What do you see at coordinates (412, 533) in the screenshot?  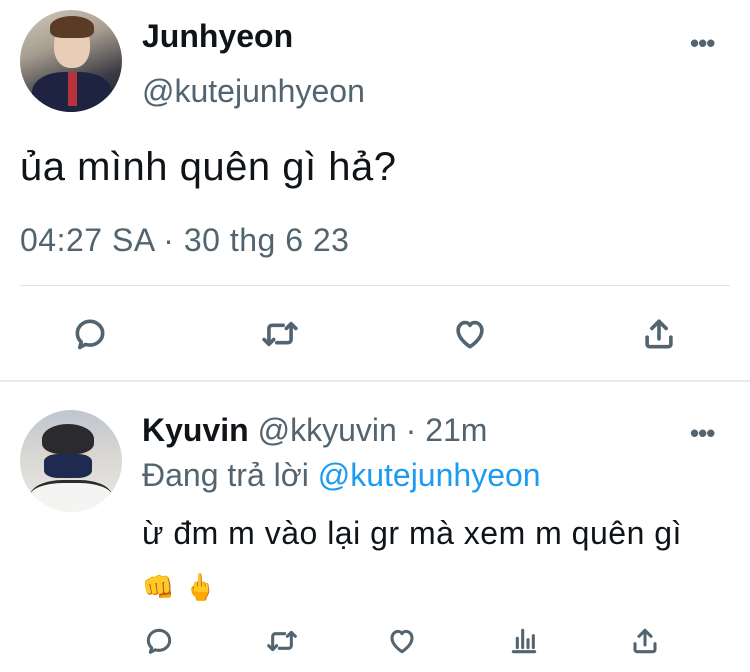 I see `reply-text-body: ừ đm m vào lại gr mà xem m quên gì` at bounding box center [412, 533].